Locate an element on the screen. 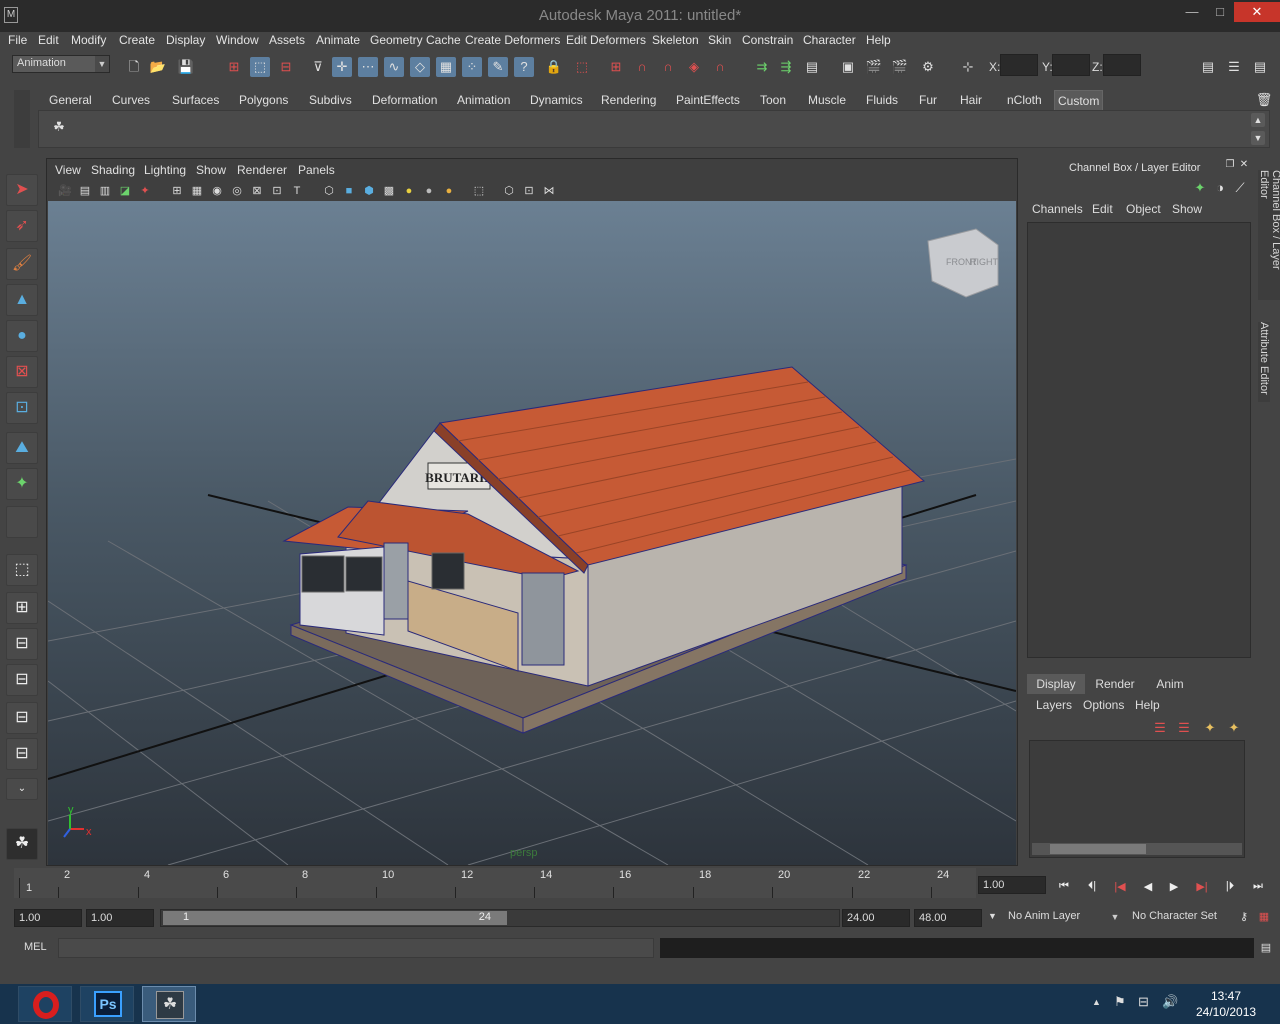 Image resolution: width=1280 pixels, height=1024 pixels. input-ops-icon: ⇉ is located at coordinates (762, 67).